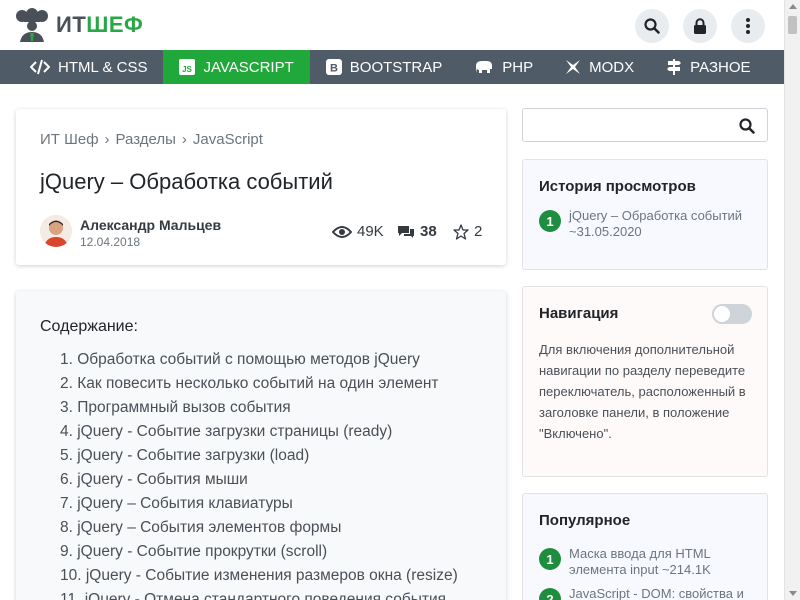  I want to click on author-photo-icon, so click(56, 231).